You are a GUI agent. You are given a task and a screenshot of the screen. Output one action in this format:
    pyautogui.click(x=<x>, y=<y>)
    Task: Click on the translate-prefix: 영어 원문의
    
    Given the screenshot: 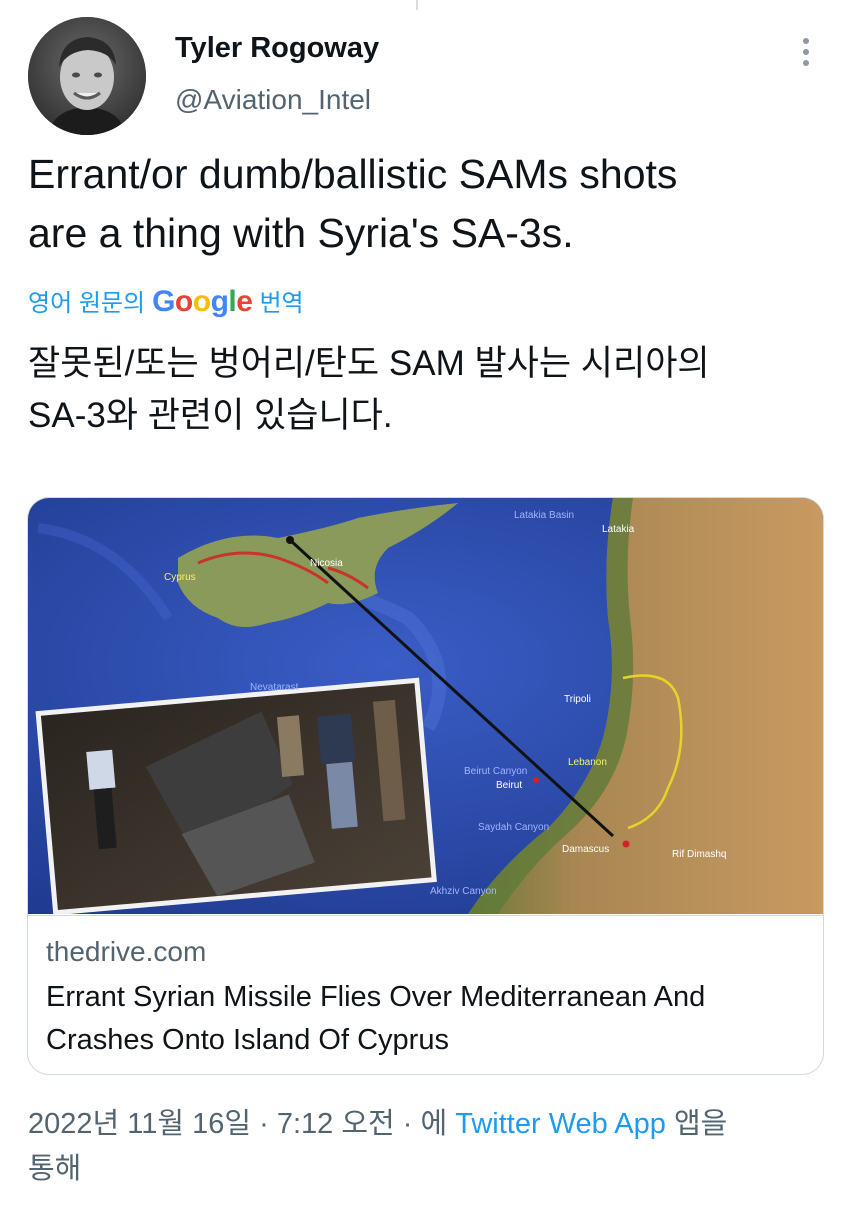 What is the action you would take?
    pyautogui.click(x=87, y=303)
    